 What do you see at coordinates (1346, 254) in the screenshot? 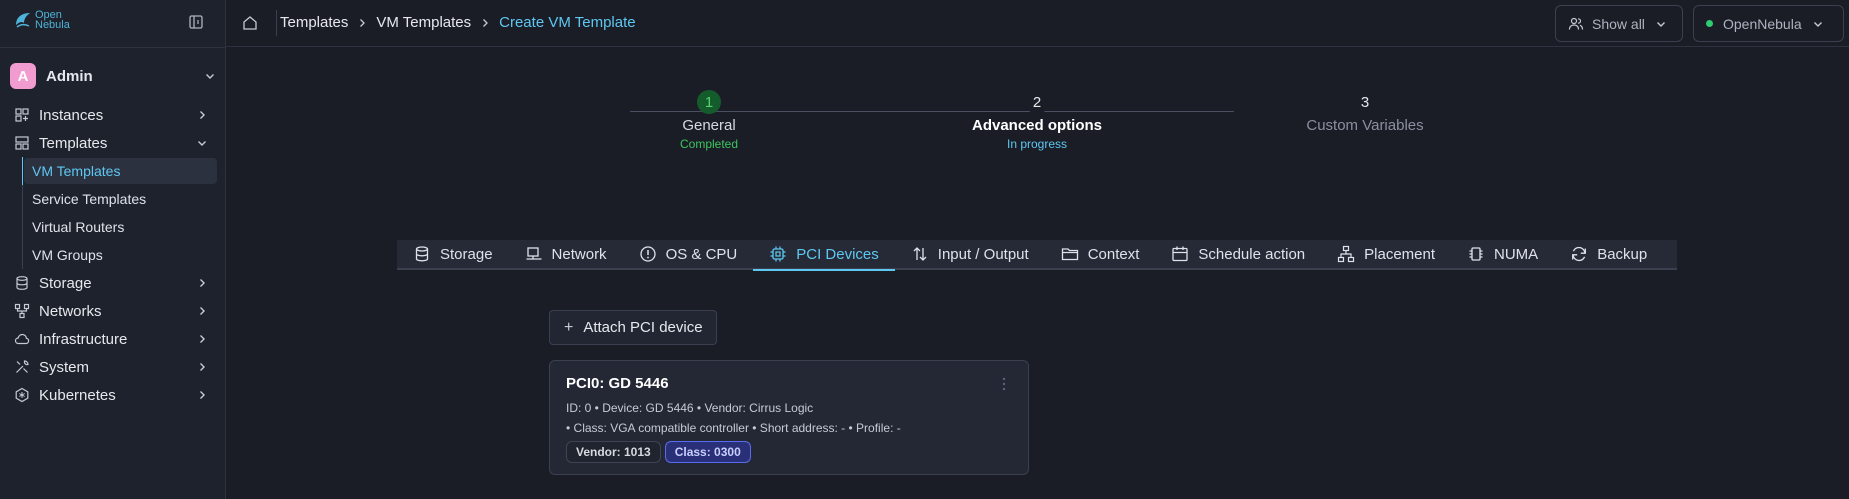
I see `hierarchy-icon` at bounding box center [1346, 254].